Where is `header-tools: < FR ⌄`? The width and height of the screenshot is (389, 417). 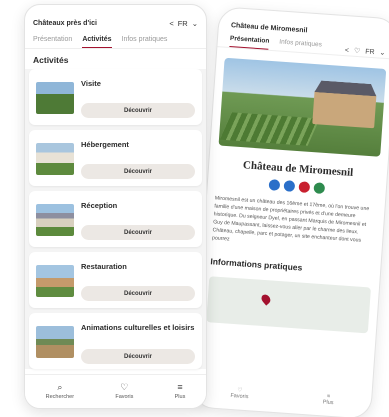
header-tools: < FR ⌄ is located at coordinates (183, 23).